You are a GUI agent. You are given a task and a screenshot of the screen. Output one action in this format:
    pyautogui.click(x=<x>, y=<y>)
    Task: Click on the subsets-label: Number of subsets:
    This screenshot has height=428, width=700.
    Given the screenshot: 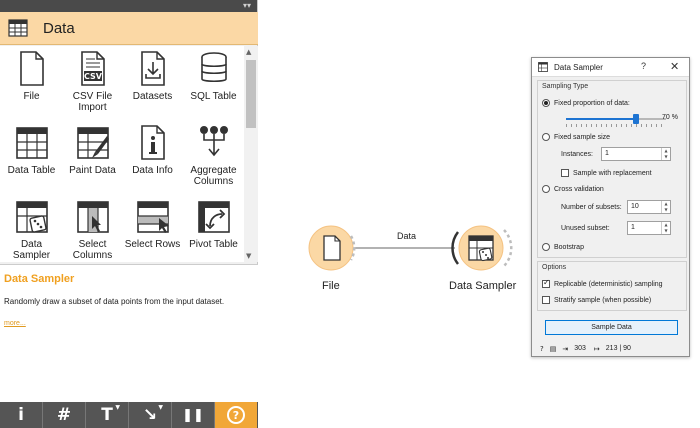 What is the action you would take?
    pyautogui.click(x=591, y=207)
    